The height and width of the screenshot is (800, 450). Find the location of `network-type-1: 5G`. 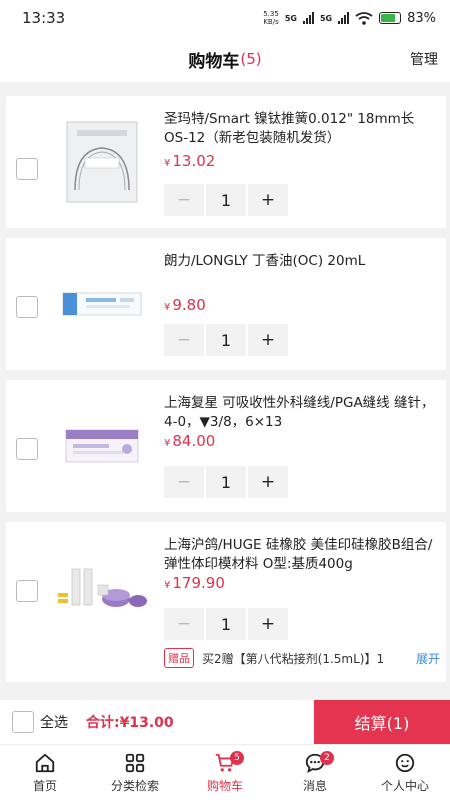

network-type-1: 5G is located at coordinates (290, 18).